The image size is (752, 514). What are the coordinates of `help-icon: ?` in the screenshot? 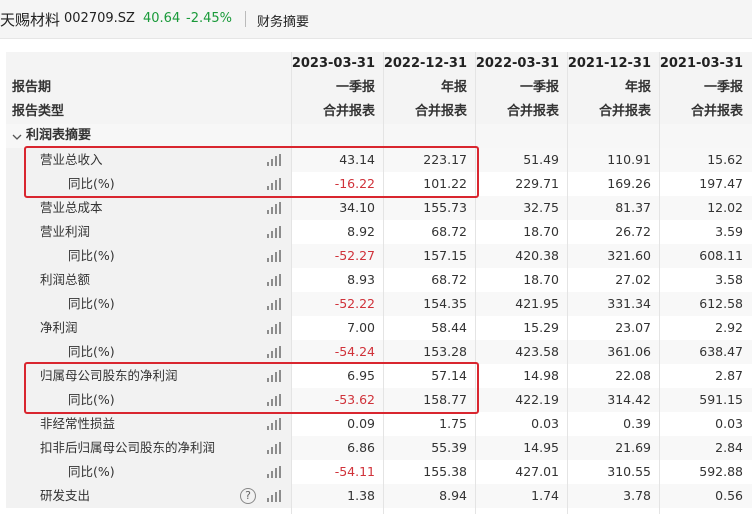 It's located at (248, 496).